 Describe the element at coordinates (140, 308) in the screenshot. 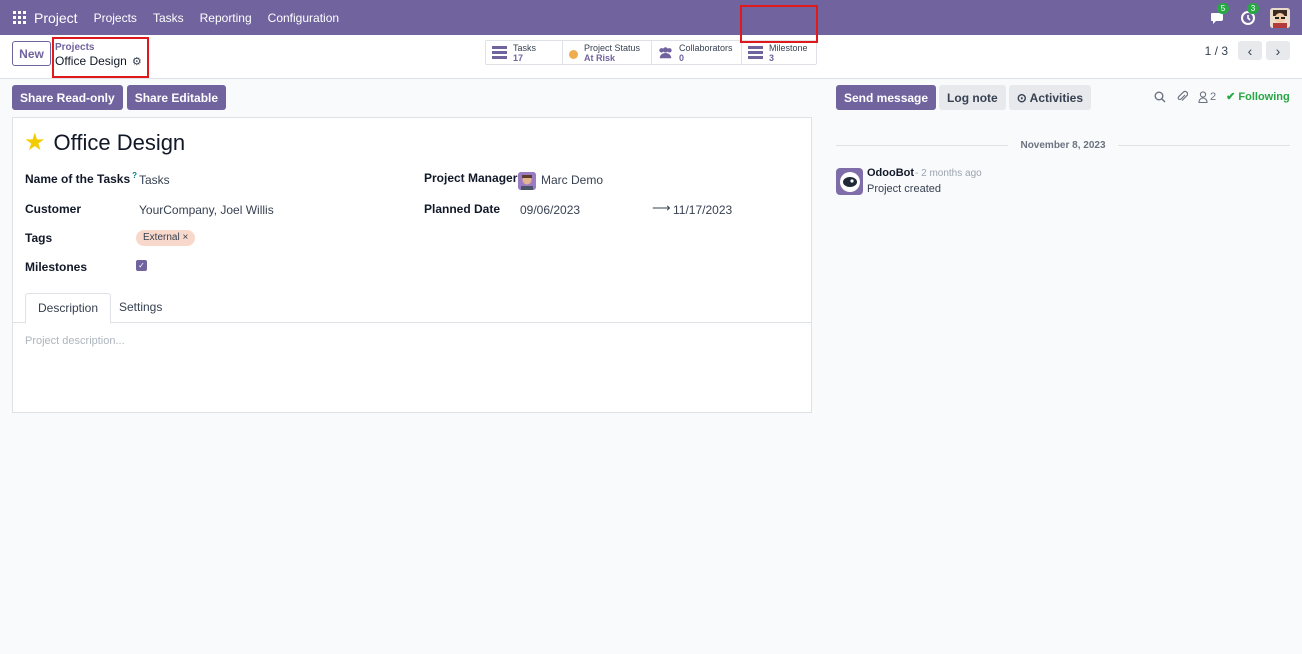

I see `tab-settings: Settings` at that location.